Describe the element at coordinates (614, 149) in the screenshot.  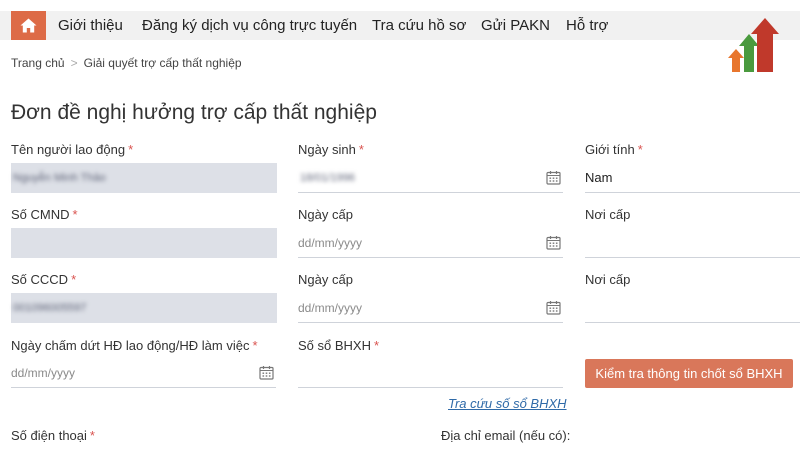
I see `gender-label: Giới tính *` at that location.